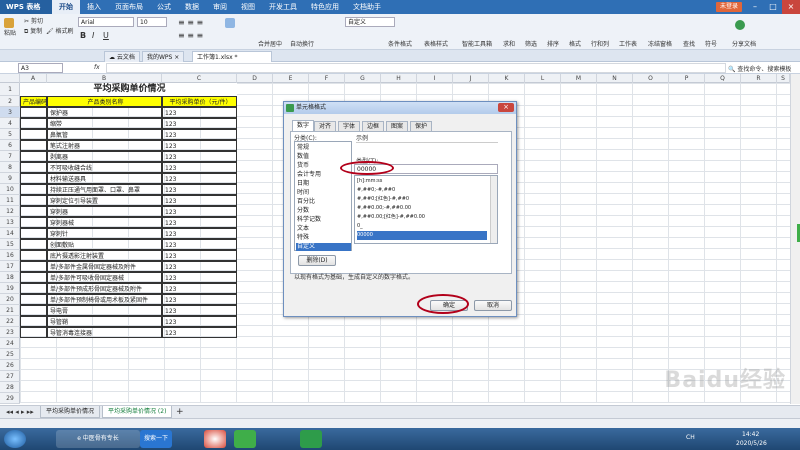  Describe the element at coordinates (70, 412) in the screenshot. I see `sheet-tab-1: 平均采购单价情况` at that location.